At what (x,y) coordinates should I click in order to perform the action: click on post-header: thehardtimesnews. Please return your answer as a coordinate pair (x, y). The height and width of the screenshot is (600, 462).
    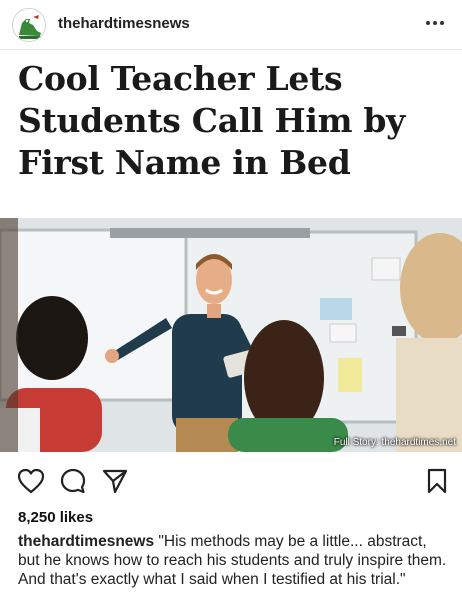
    Looking at the image, I should click on (231, 25).